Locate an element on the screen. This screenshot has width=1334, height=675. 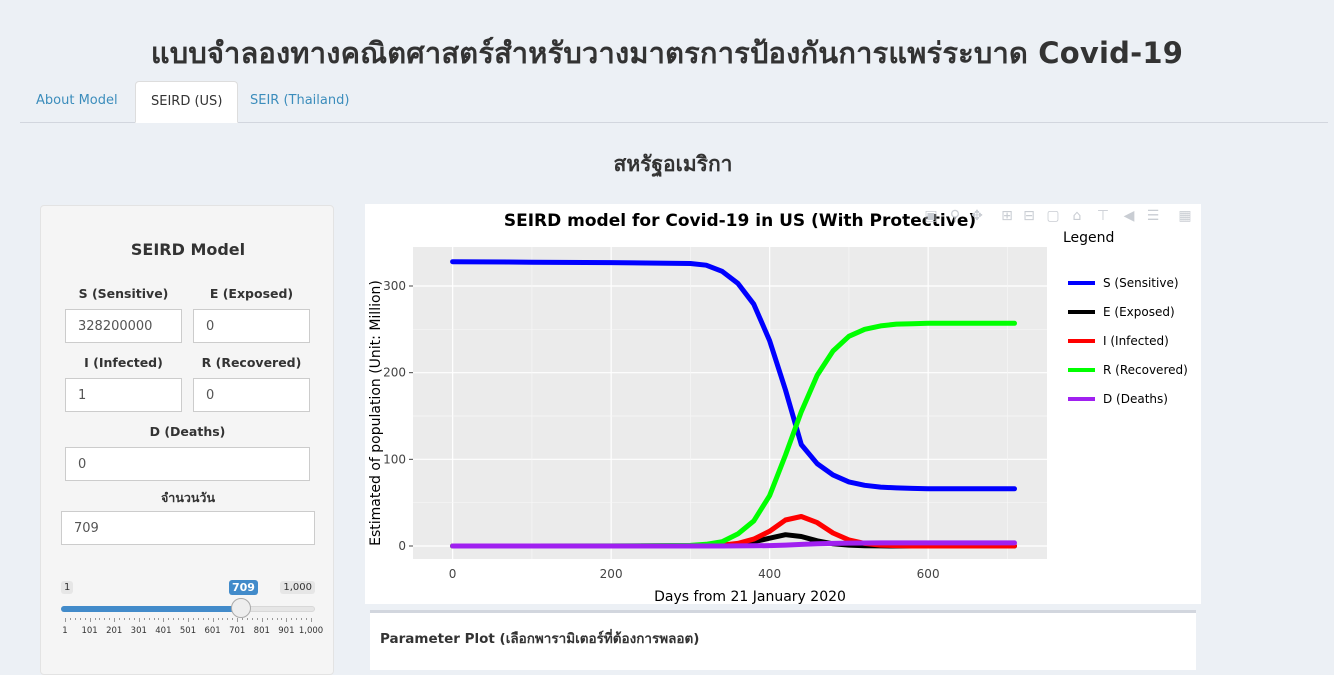
e-input is located at coordinates (251, 326).